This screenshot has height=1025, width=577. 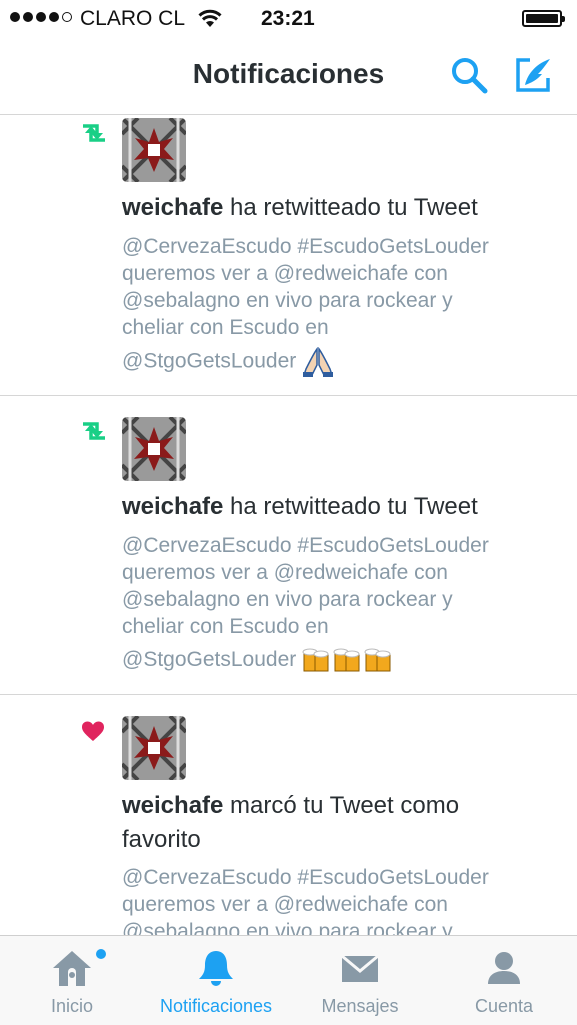 I want to click on notification-headline: weichafe marcó tu Tweet como favorito, so click(x=314, y=823).